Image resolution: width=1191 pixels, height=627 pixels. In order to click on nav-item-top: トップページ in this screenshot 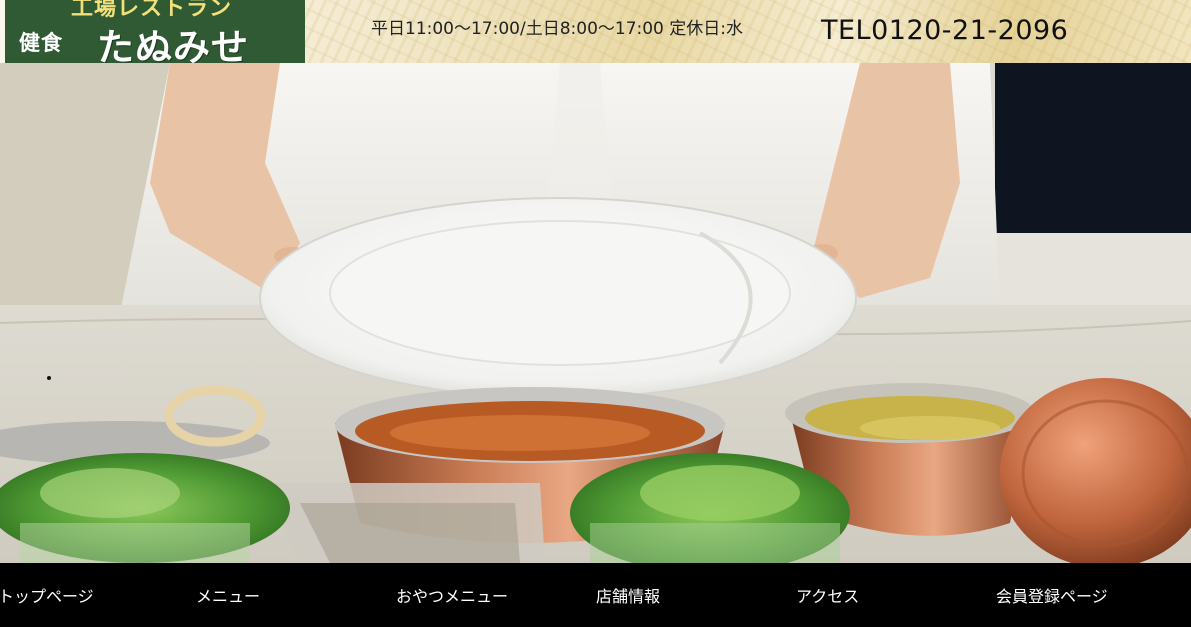, I will do `click(47, 595)`.